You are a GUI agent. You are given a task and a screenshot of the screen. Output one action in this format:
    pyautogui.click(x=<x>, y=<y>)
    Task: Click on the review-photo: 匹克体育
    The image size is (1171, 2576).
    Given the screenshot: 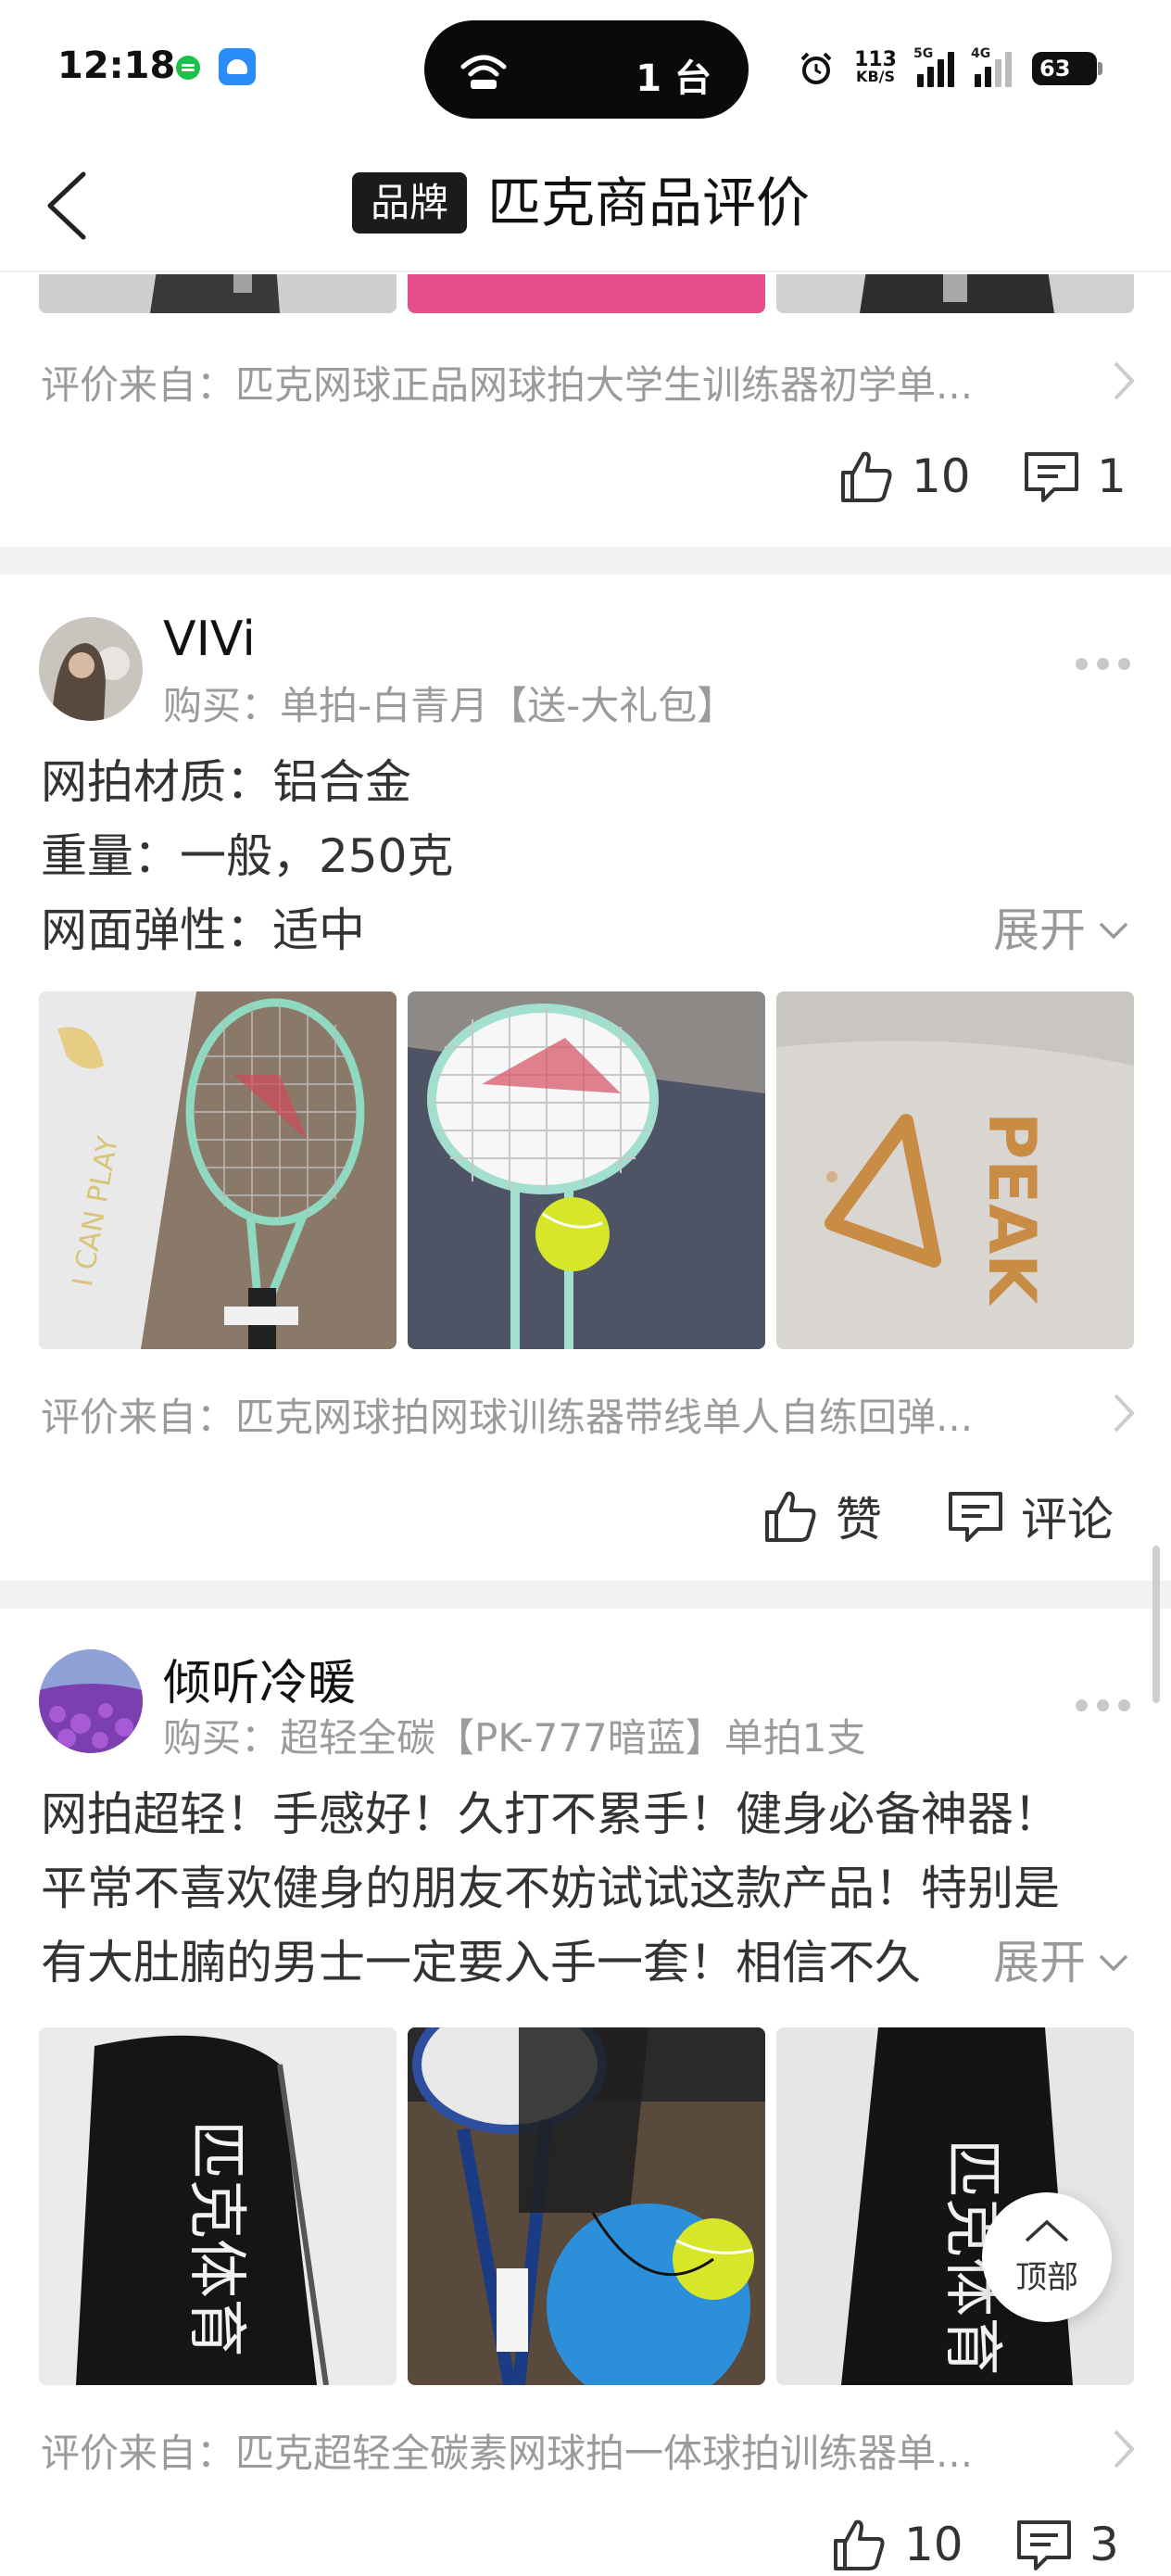 What is the action you would take?
    pyautogui.click(x=218, y=2206)
    